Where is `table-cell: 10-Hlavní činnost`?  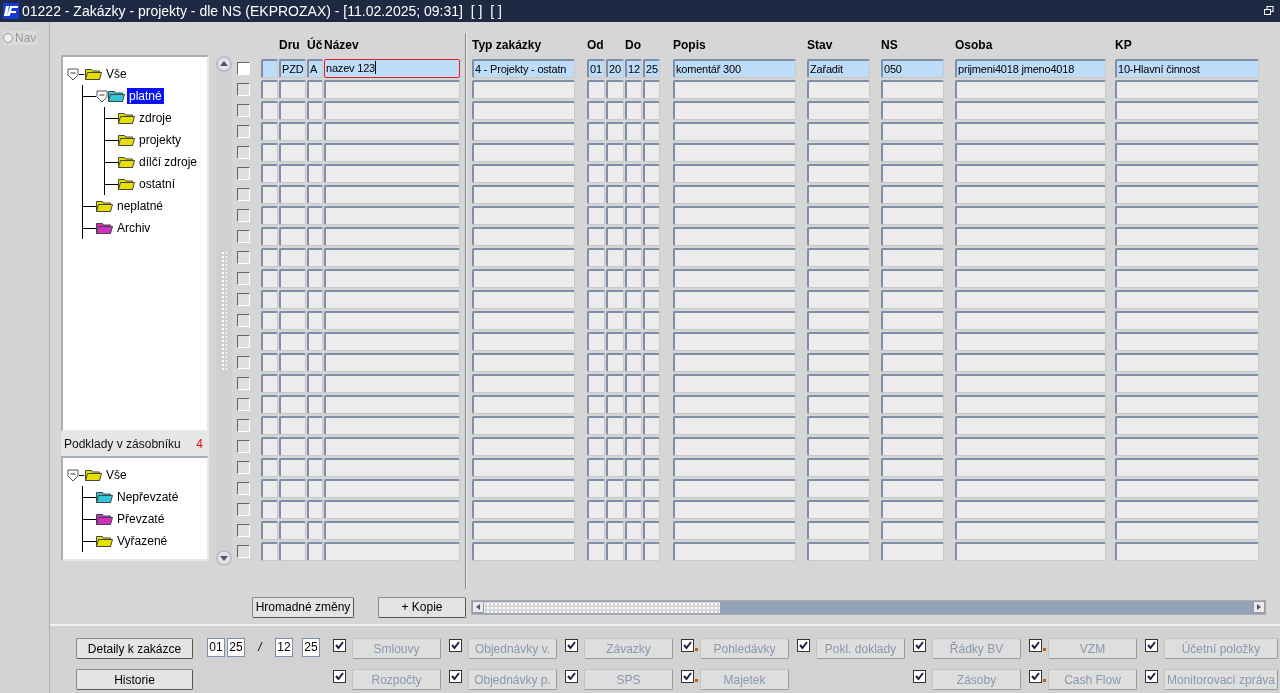
table-cell: 10-Hlavní činnost is located at coordinates (1187, 68).